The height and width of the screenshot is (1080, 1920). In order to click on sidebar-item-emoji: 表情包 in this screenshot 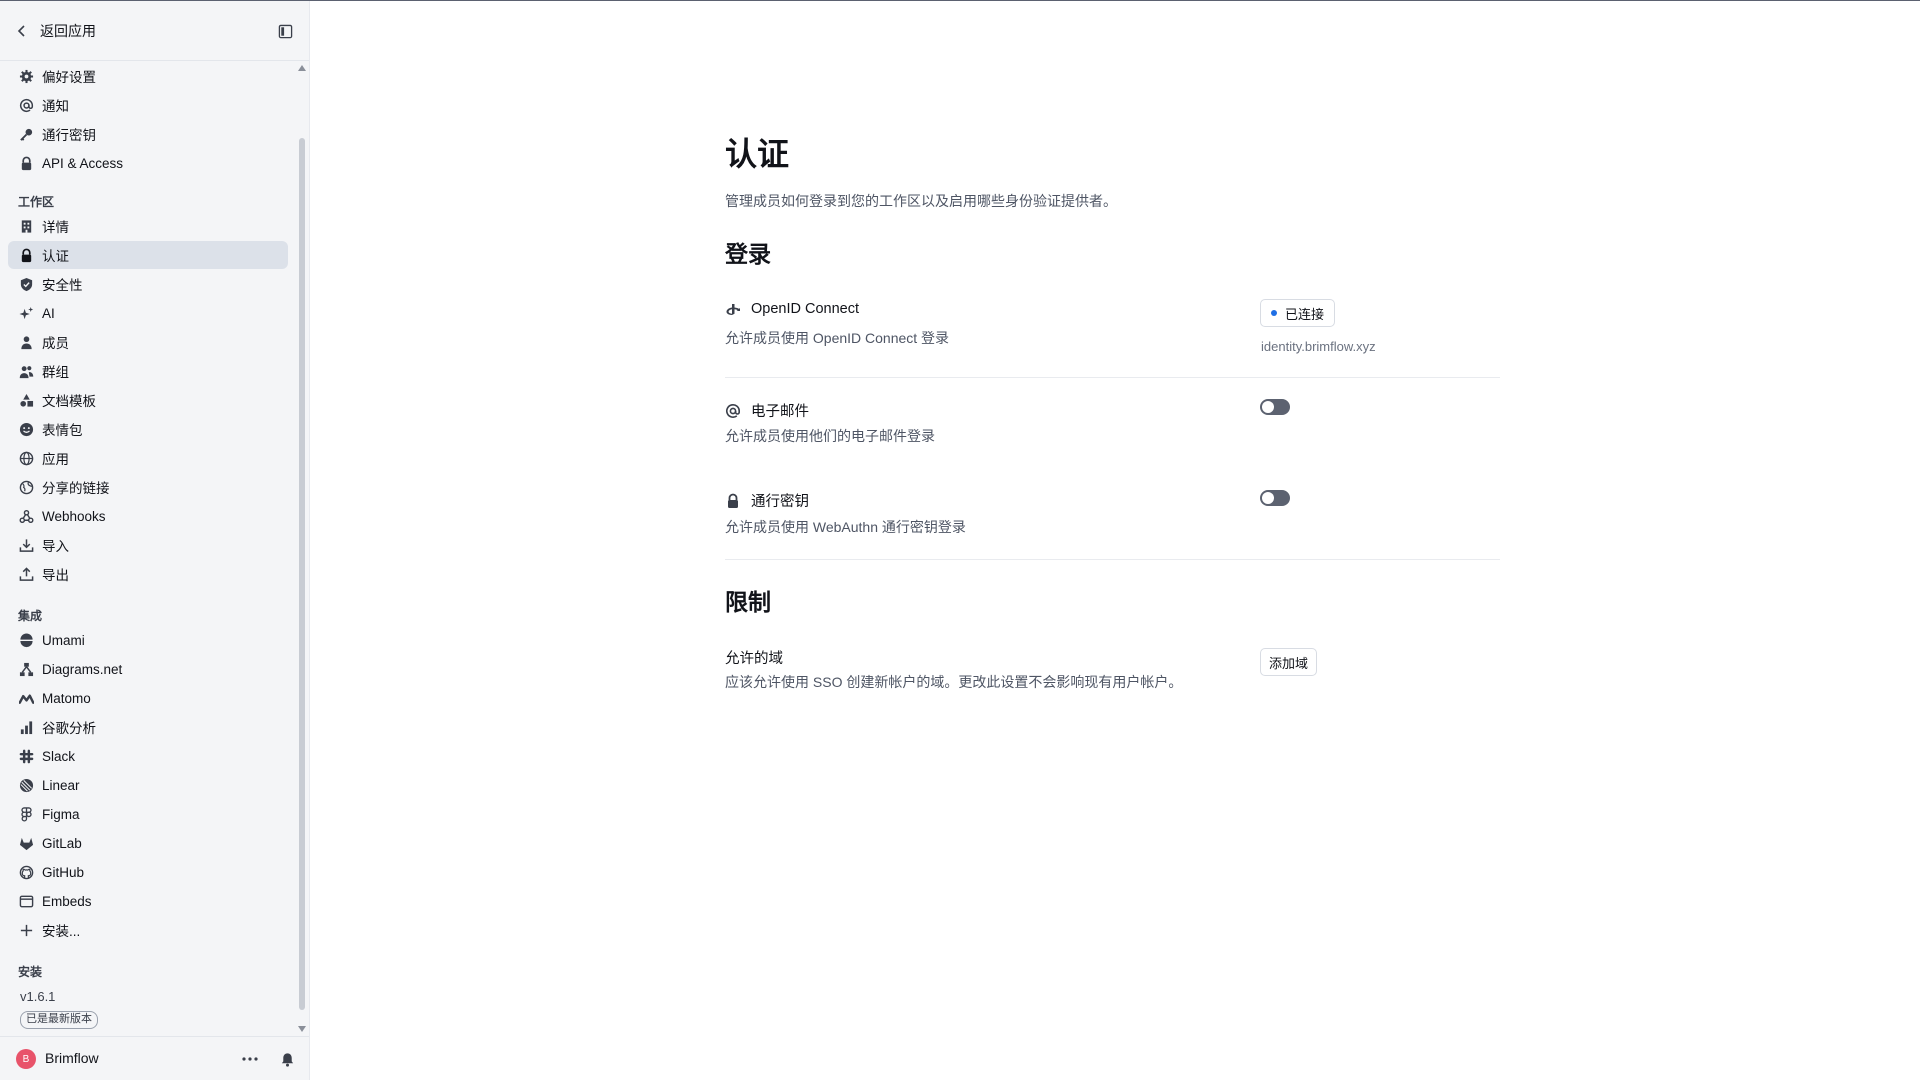, I will do `click(148, 429)`.